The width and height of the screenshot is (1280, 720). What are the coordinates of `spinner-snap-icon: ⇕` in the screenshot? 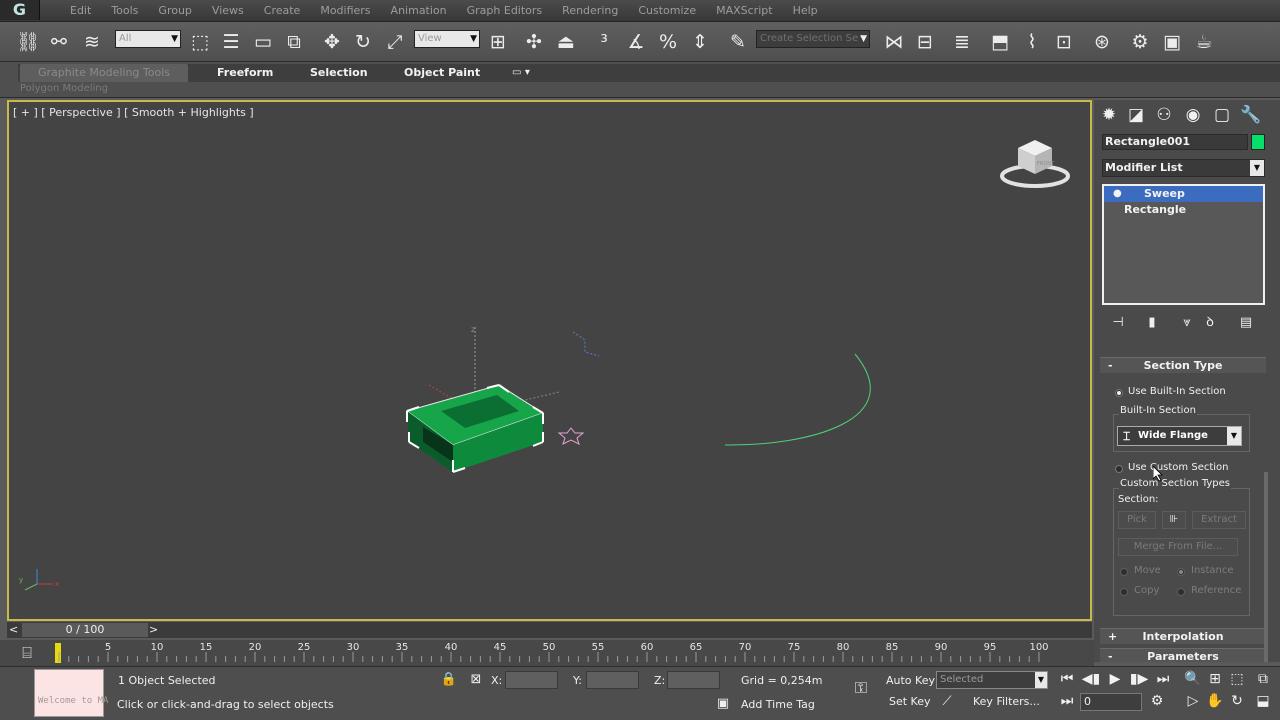 It's located at (700, 42).